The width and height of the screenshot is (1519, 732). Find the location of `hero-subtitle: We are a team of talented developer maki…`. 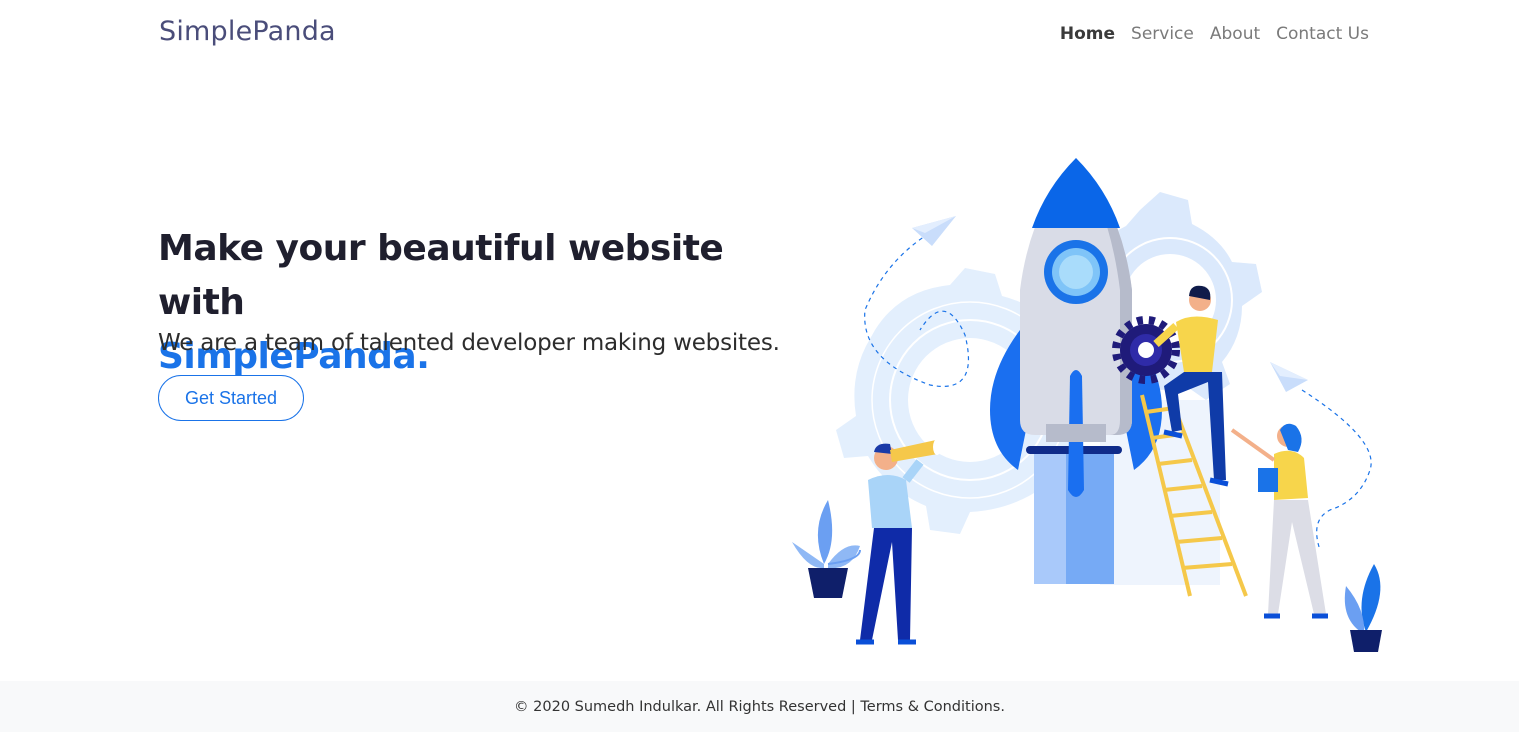

hero-subtitle: We are a team of talented developer maki… is located at coordinates (469, 343).